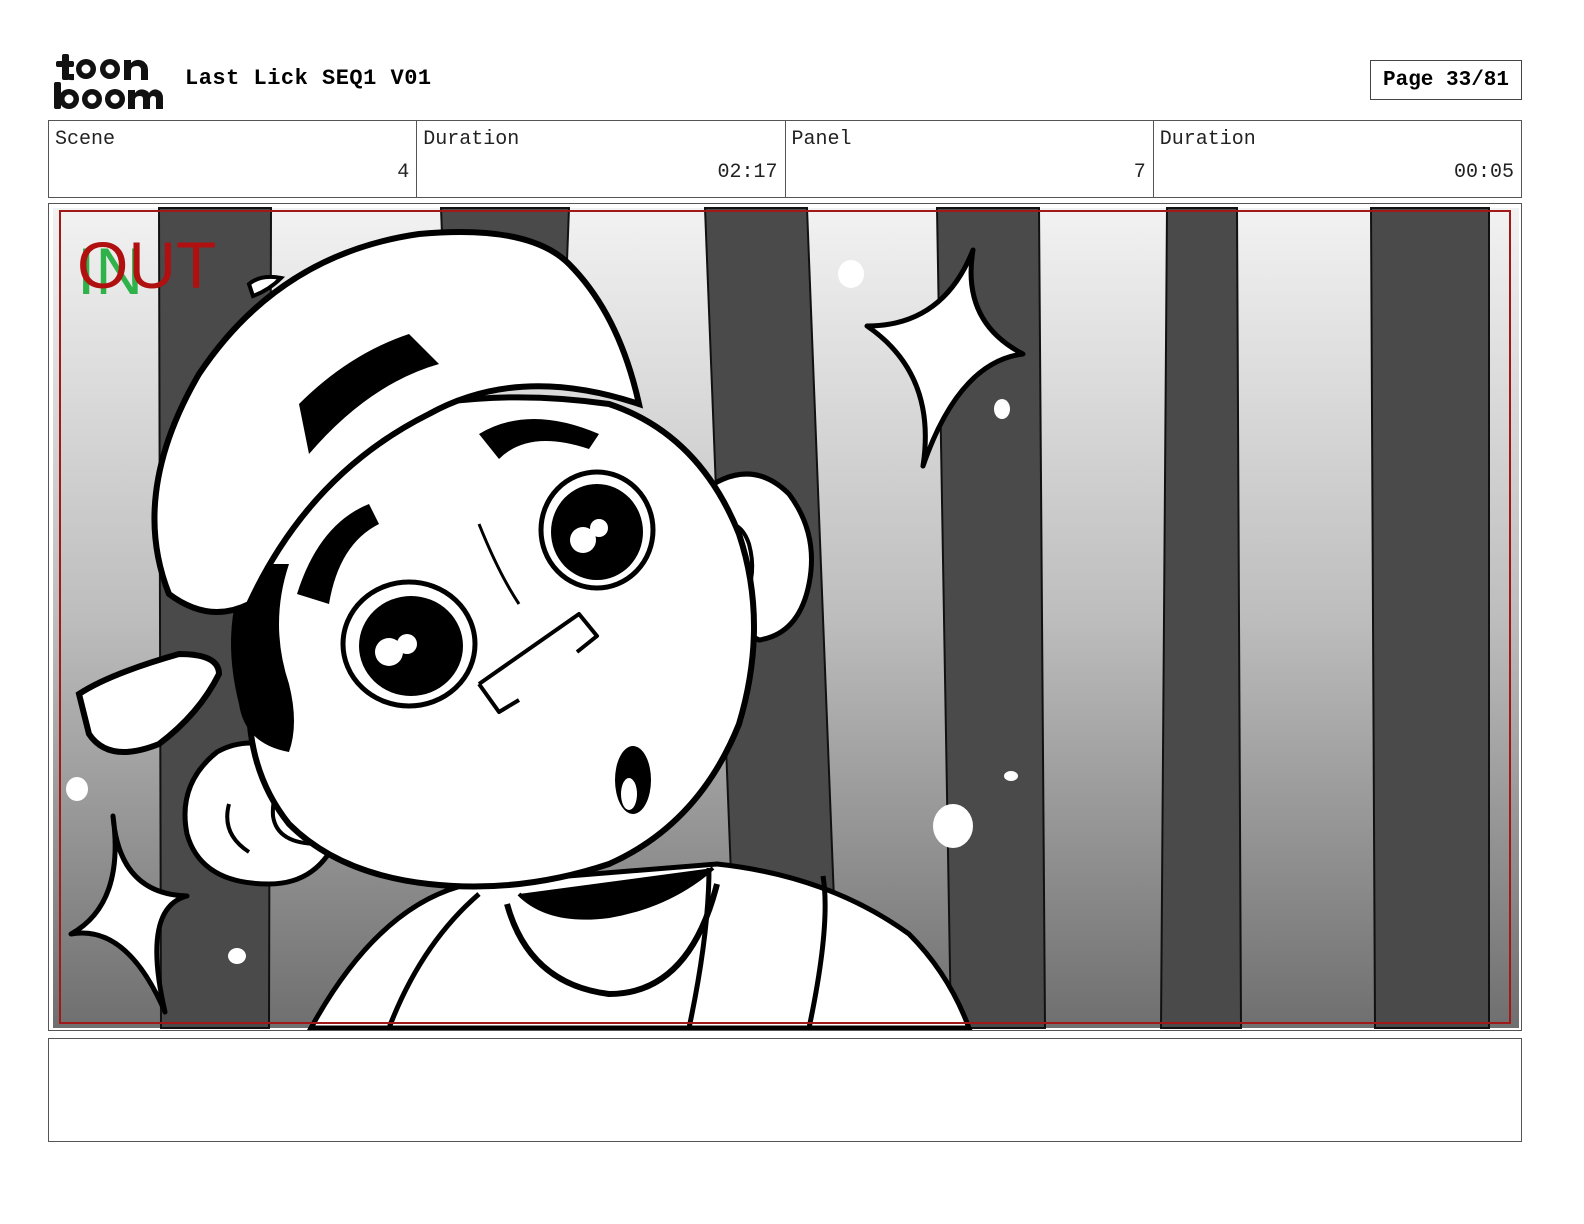 This screenshot has width=1584, height=1224. I want to click on scene-label: Scene, so click(85, 139).